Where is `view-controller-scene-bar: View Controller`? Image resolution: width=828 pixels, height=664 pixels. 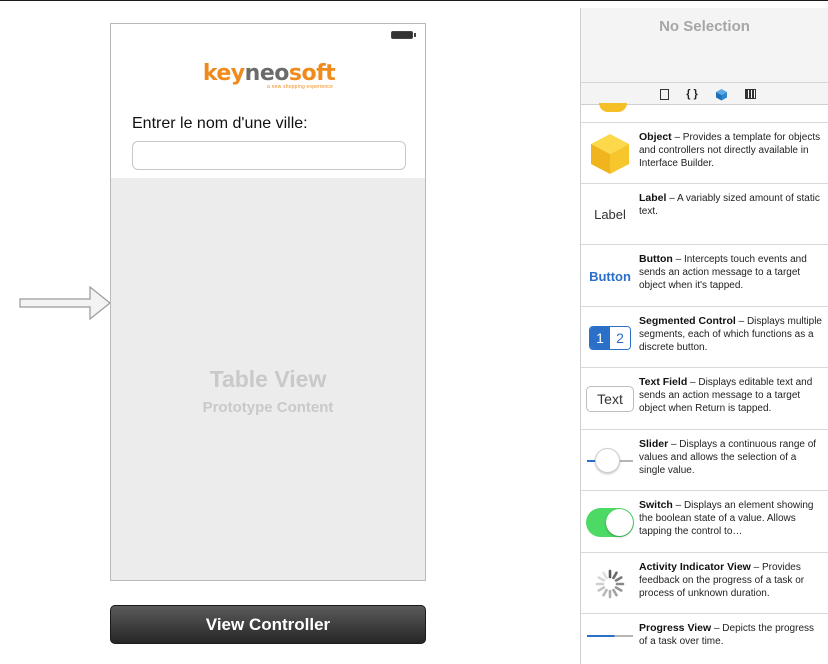
view-controller-scene-bar: View Controller is located at coordinates (268, 624).